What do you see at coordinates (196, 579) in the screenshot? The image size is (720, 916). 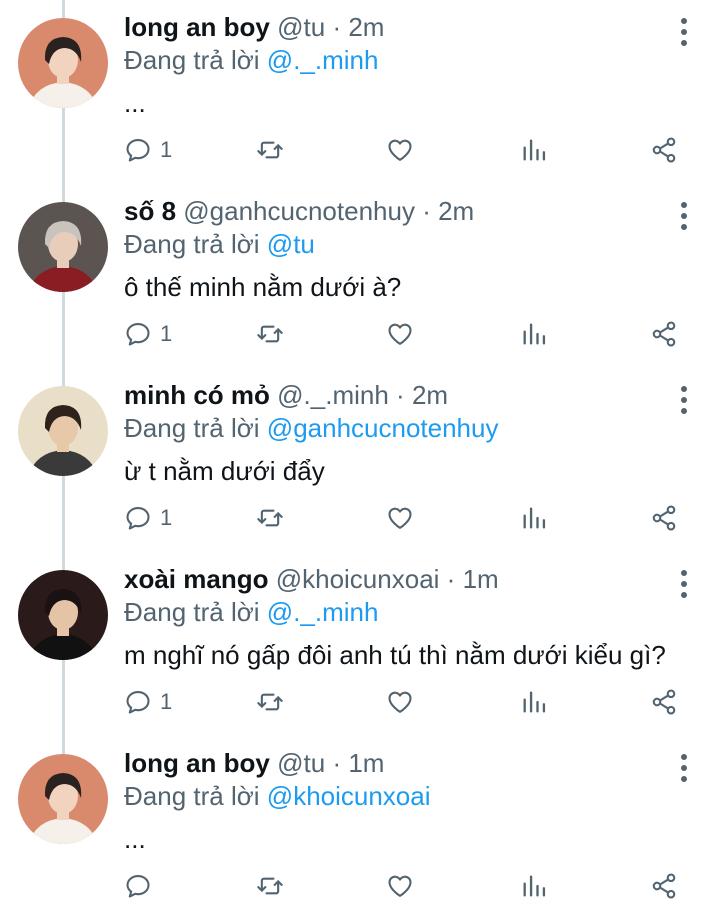 I see `display-name: xoài mango` at bounding box center [196, 579].